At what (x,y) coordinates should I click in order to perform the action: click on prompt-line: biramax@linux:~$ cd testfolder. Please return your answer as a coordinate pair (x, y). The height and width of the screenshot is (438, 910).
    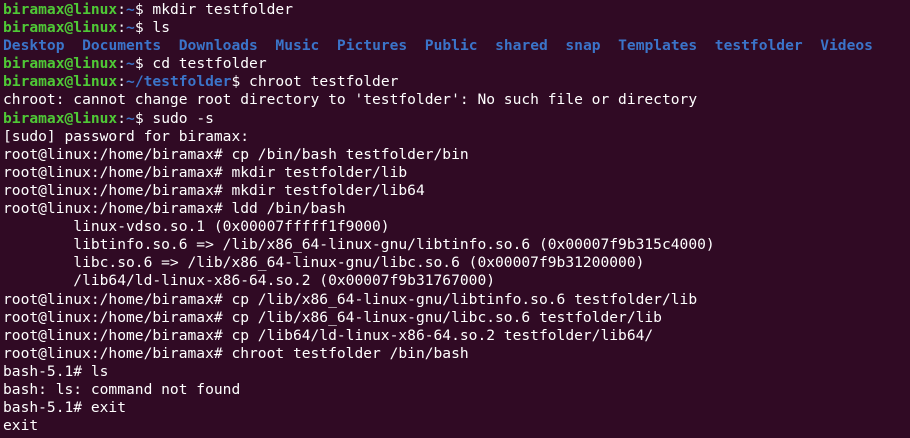
    Looking at the image, I should click on (456, 64).